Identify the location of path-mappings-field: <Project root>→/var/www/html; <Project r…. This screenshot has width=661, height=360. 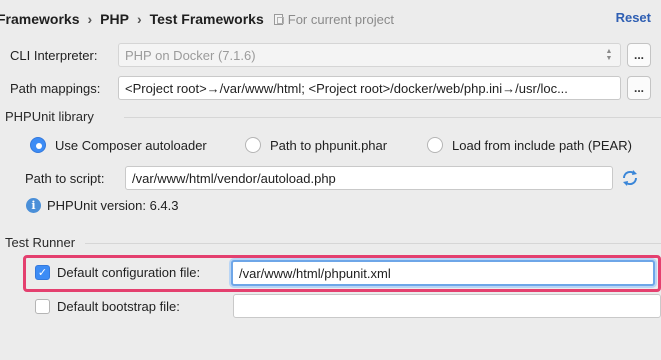
(369, 88).